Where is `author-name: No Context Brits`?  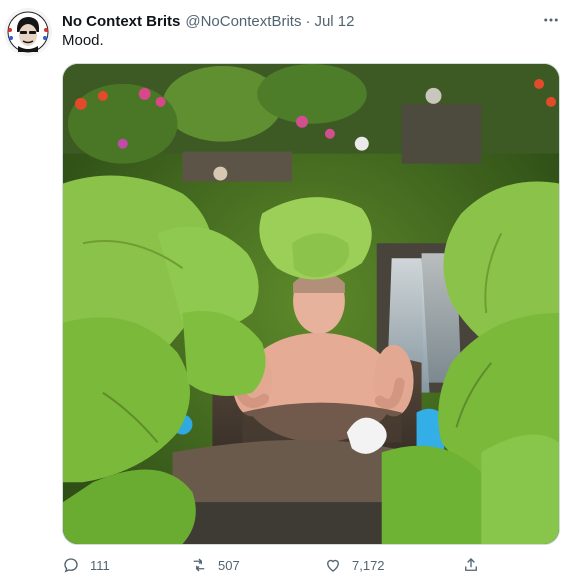 author-name: No Context Brits is located at coordinates (121, 21).